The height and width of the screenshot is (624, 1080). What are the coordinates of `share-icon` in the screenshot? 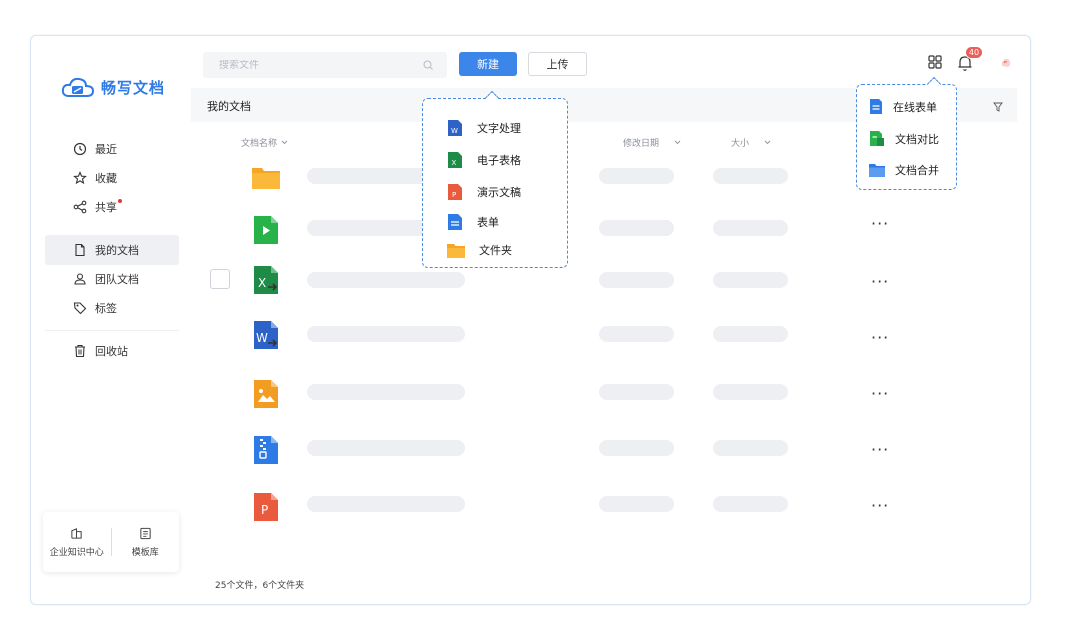 It's located at (80, 207).